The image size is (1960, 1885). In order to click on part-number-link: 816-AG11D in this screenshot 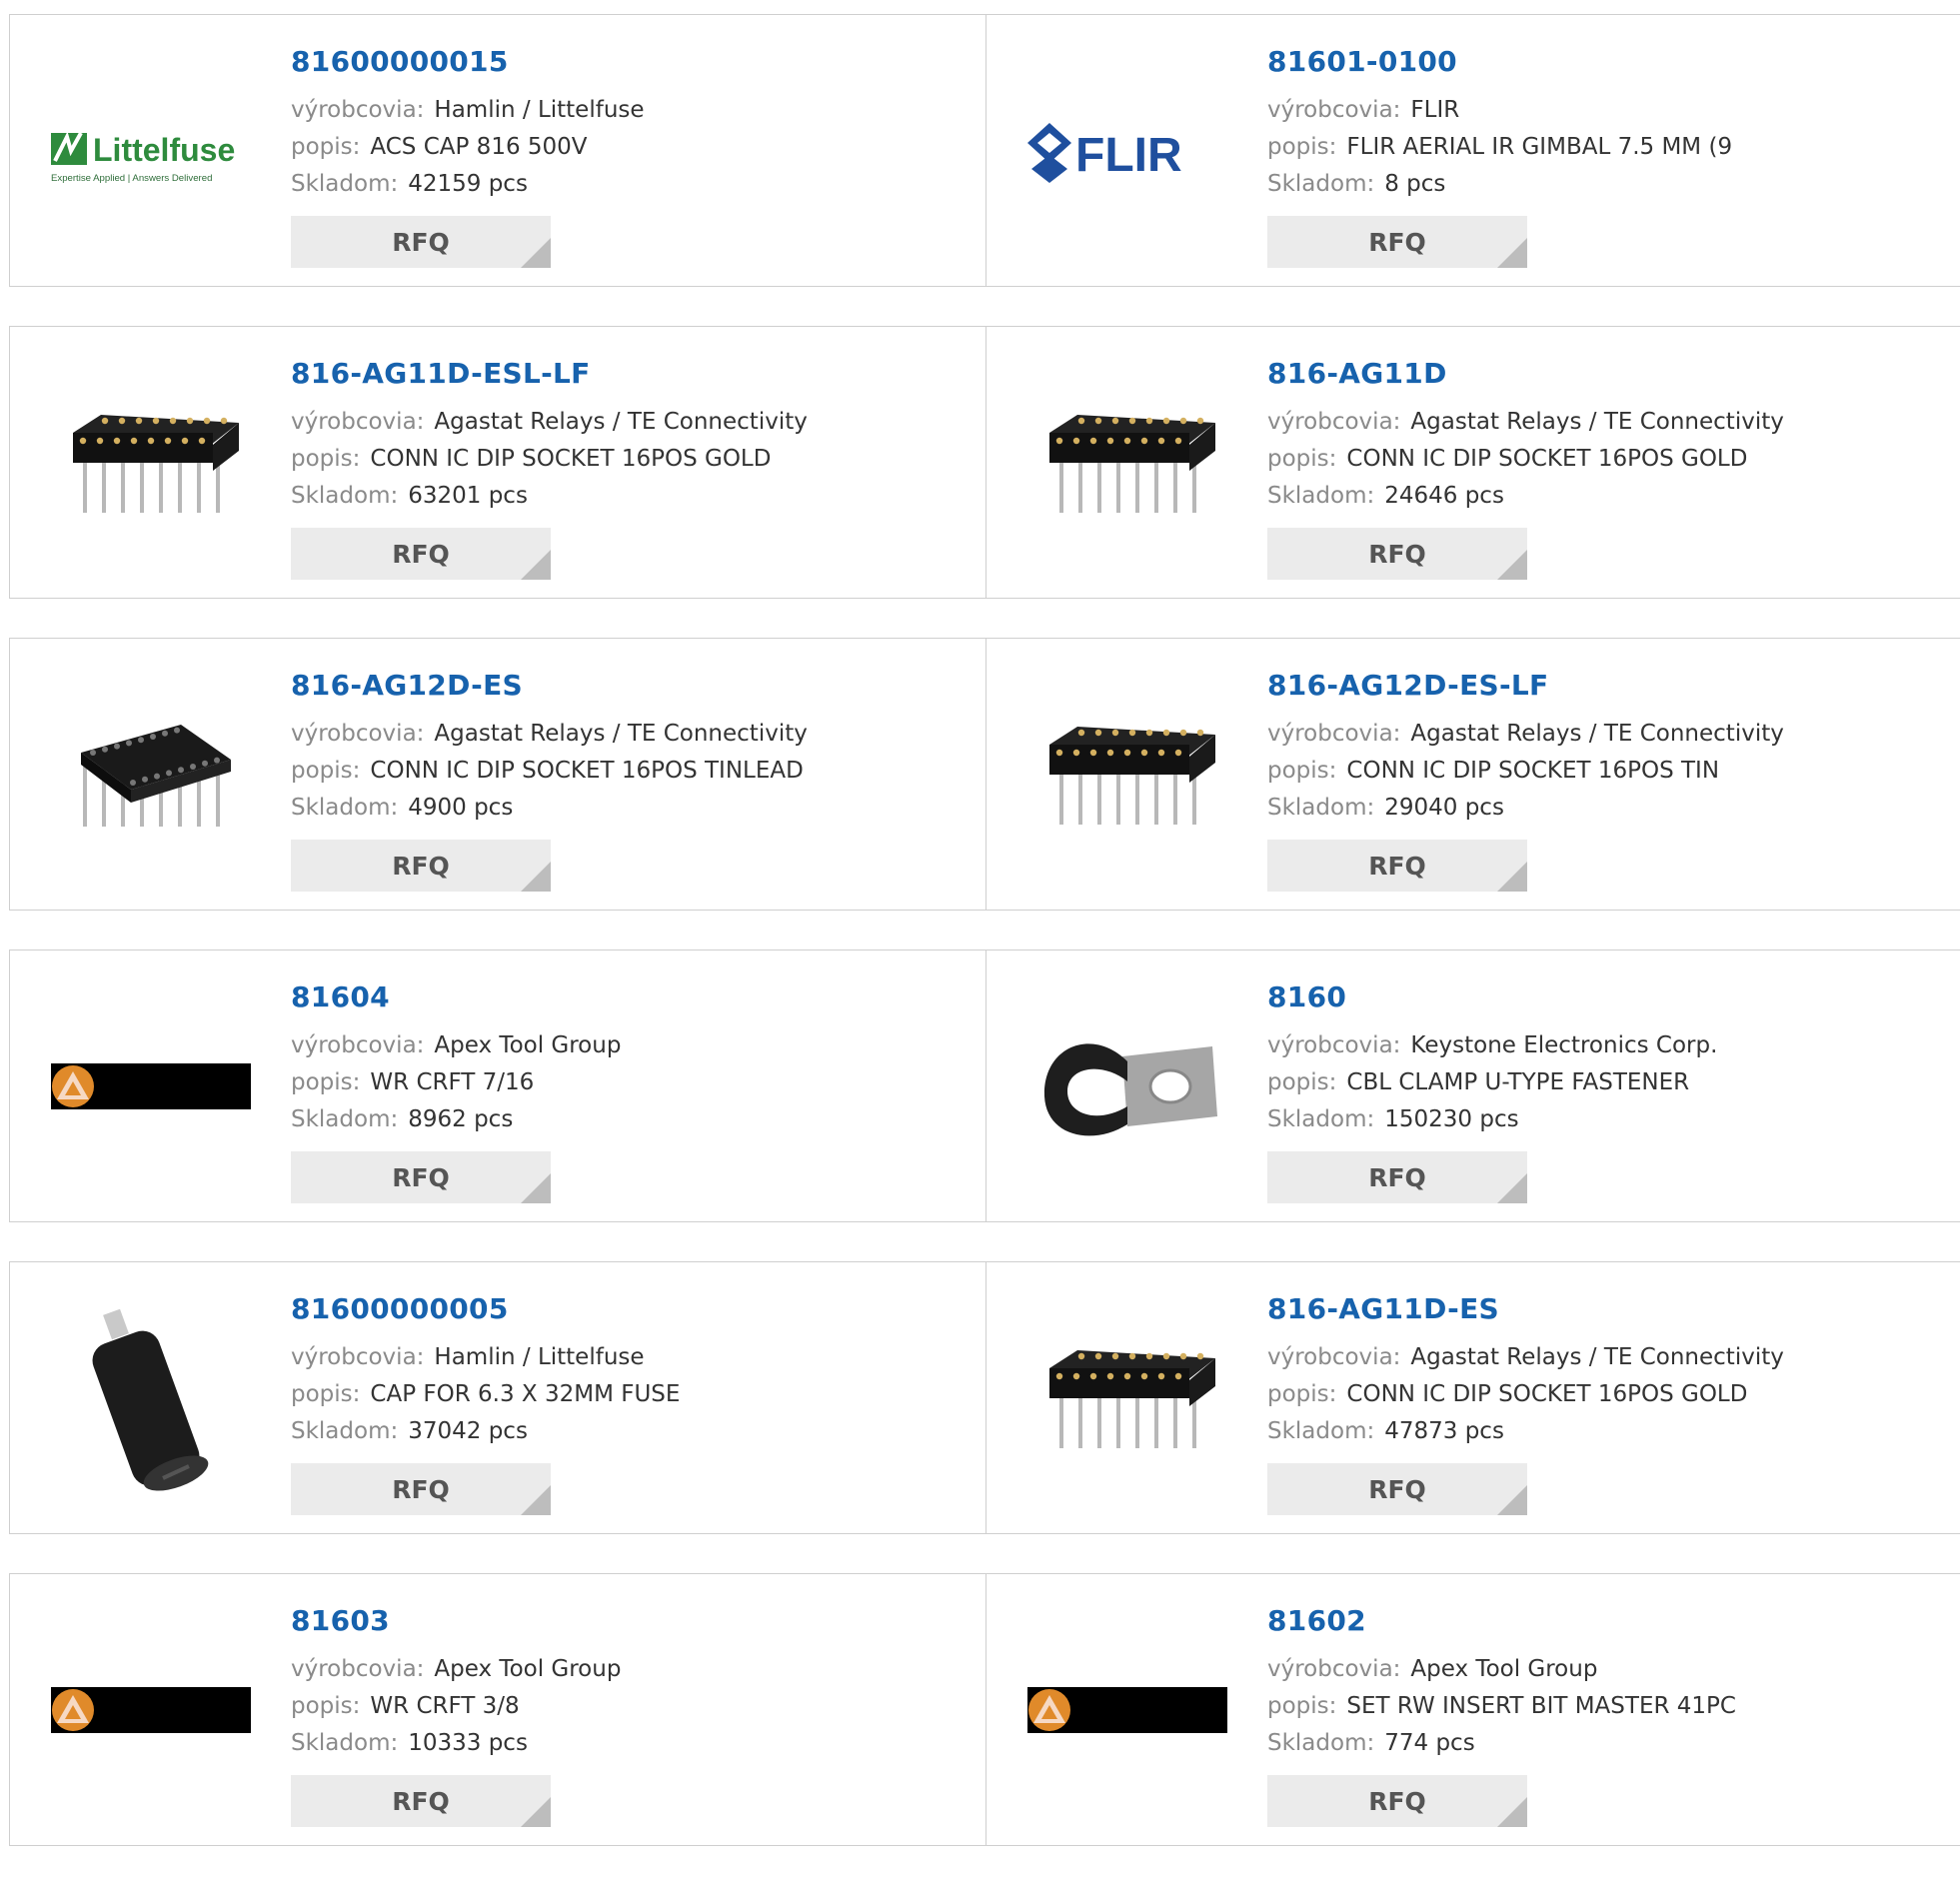, I will do `click(1608, 374)`.